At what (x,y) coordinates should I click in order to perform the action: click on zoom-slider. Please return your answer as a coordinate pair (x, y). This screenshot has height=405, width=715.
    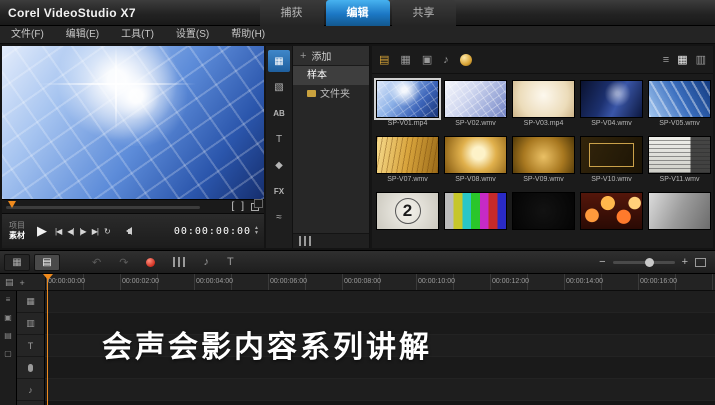
    Looking at the image, I should click on (643, 262).